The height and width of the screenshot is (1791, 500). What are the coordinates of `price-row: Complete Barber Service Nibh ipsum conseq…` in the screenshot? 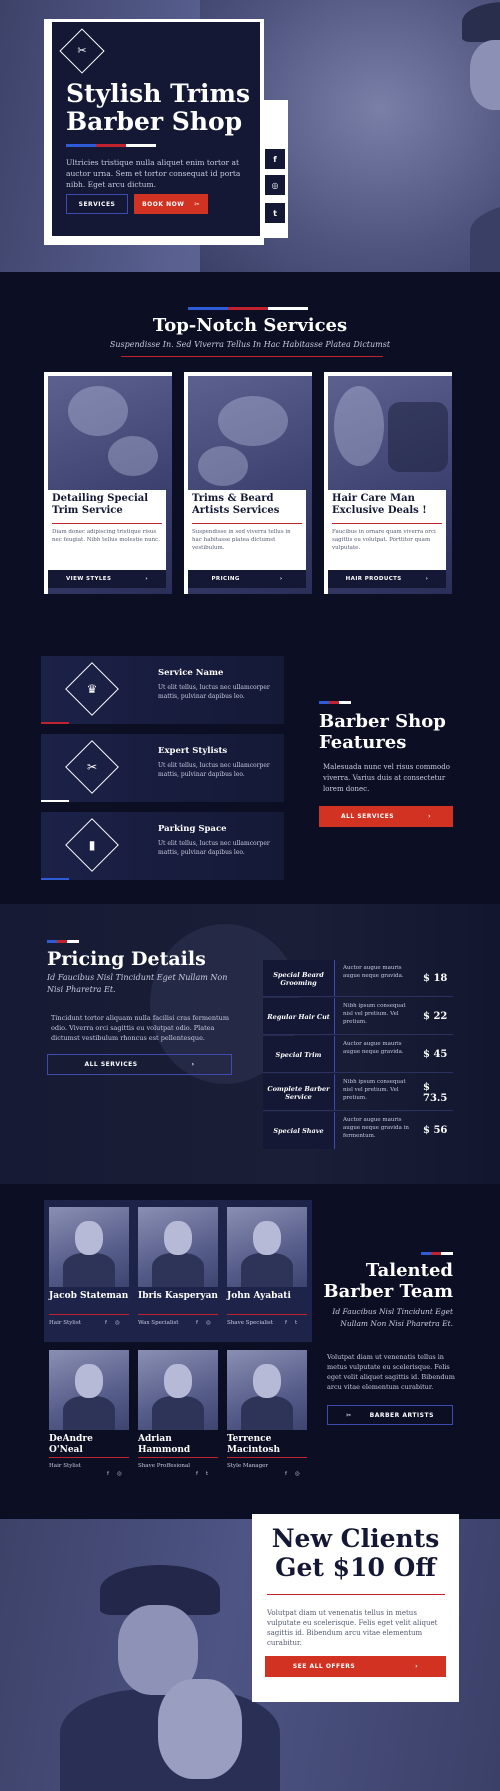 It's located at (358, 1092).